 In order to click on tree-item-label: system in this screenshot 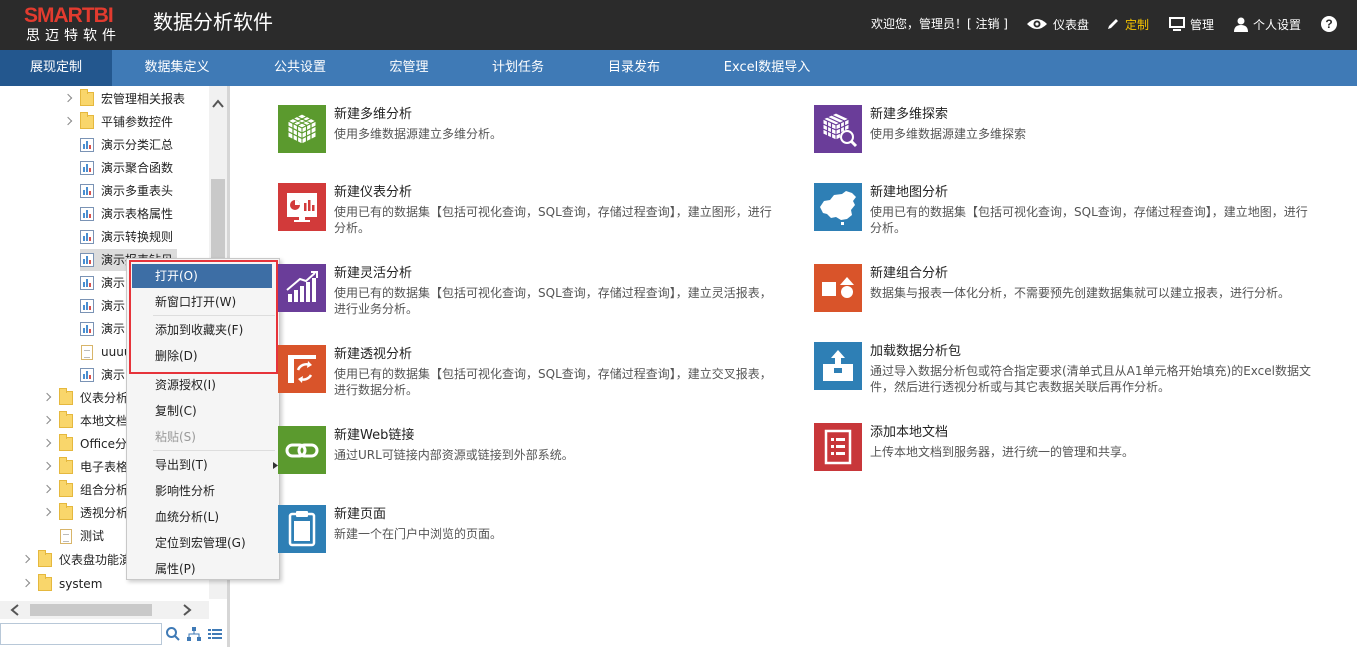, I will do `click(81, 584)`.